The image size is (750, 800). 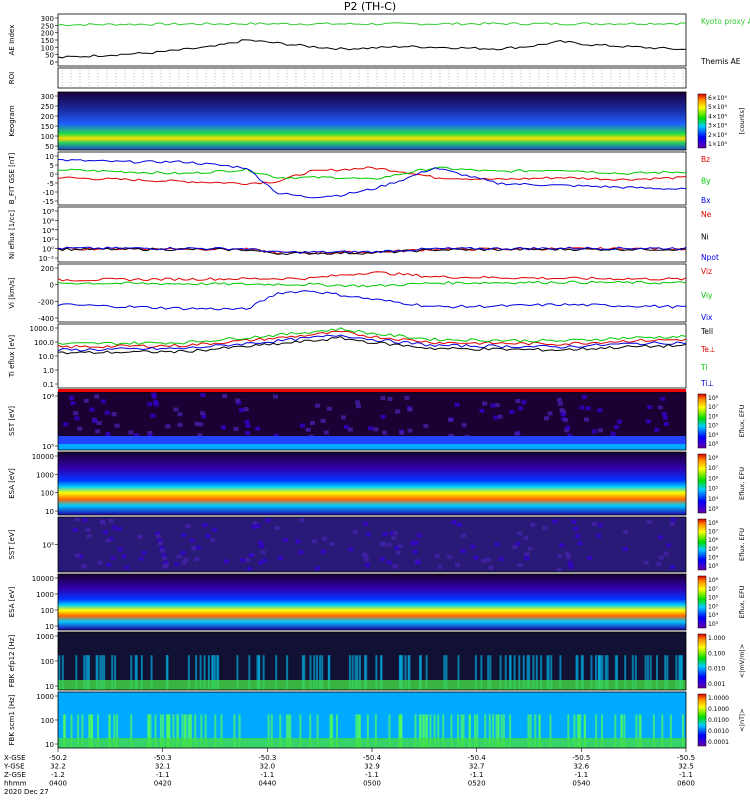 What do you see at coordinates (48, 385) in the screenshot?
I see `ti-ytick-label: 0.1` at bounding box center [48, 385].